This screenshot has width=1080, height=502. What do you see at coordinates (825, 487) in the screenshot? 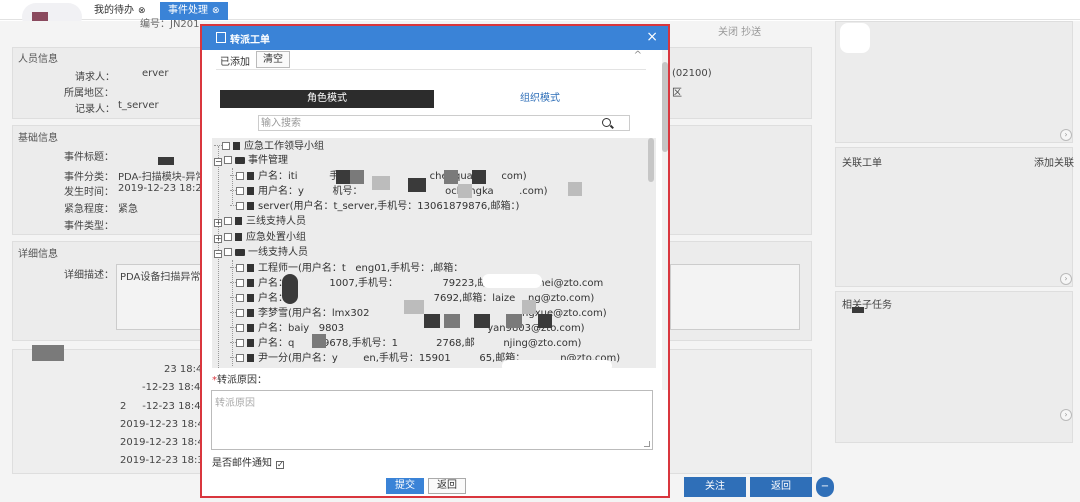
I see `more-button: −` at bounding box center [825, 487].